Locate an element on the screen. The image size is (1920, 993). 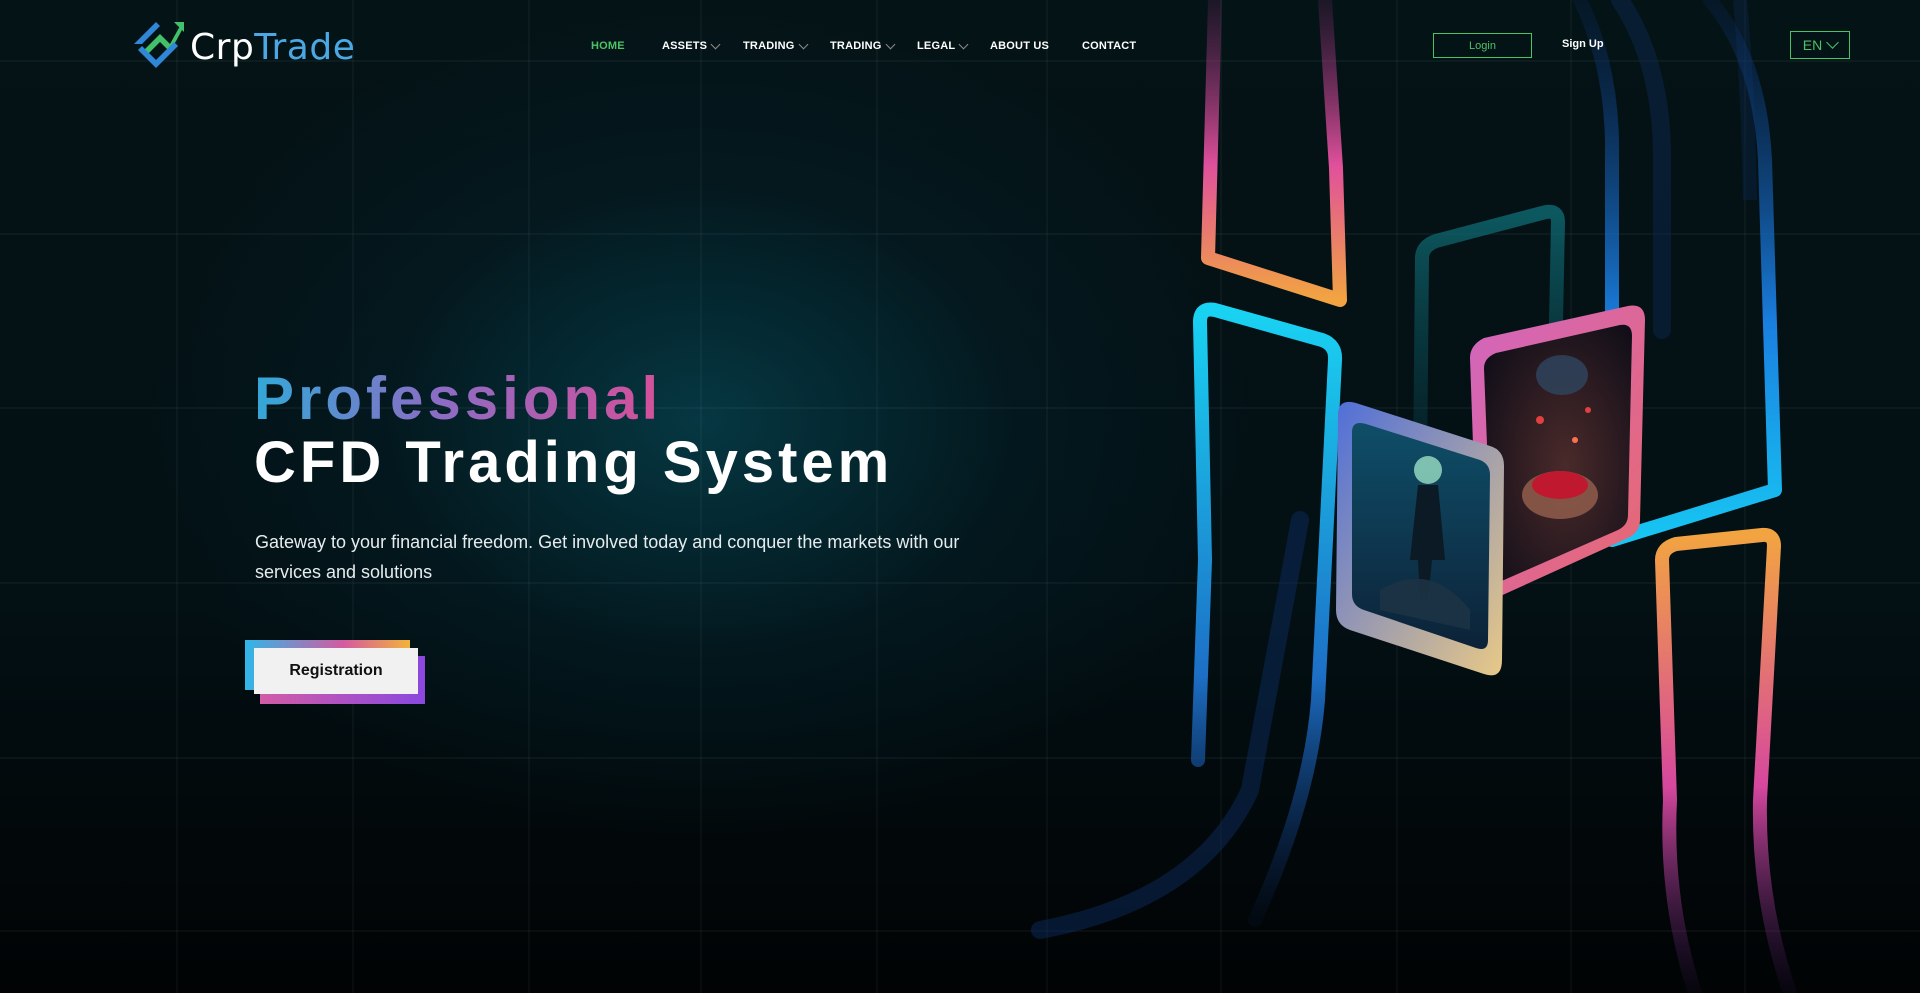
language-selector: EN is located at coordinates (1820, 45).